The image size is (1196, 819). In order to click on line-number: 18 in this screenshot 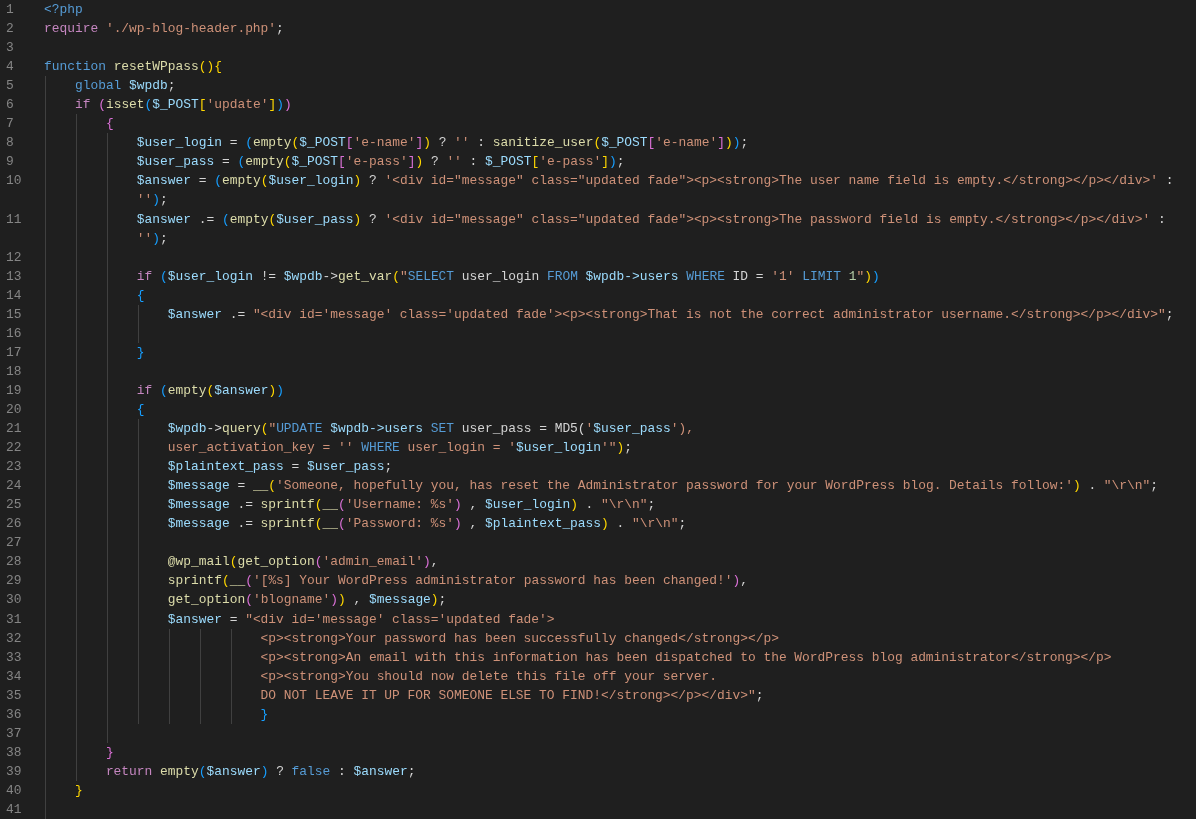, I will do `click(13, 371)`.